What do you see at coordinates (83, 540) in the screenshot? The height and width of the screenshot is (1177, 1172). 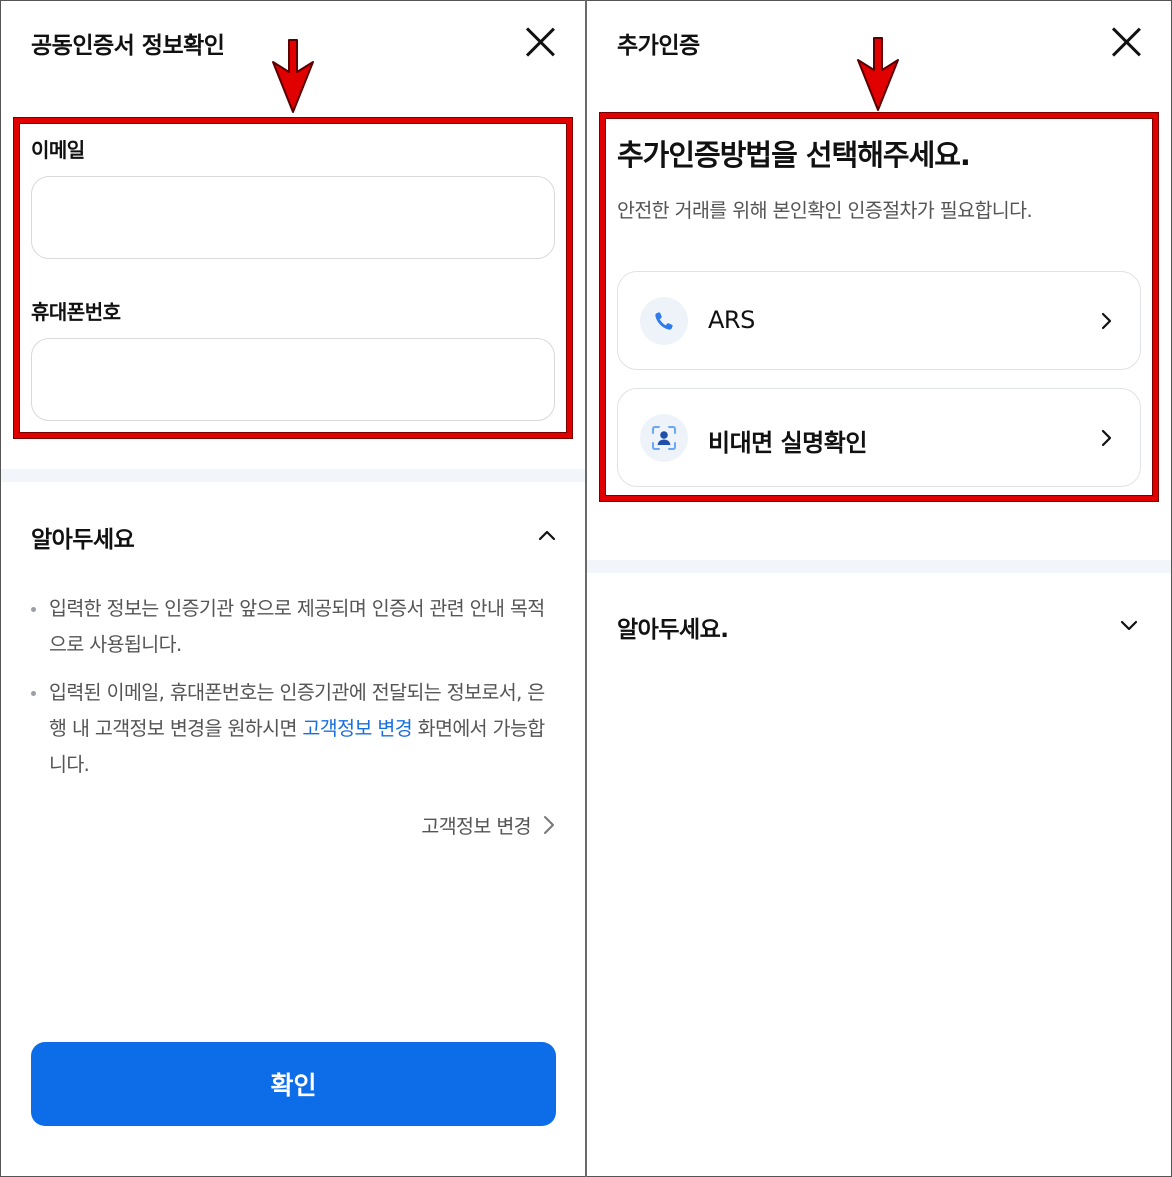 I see `notice-title: 알아두세요` at bounding box center [83, 540].